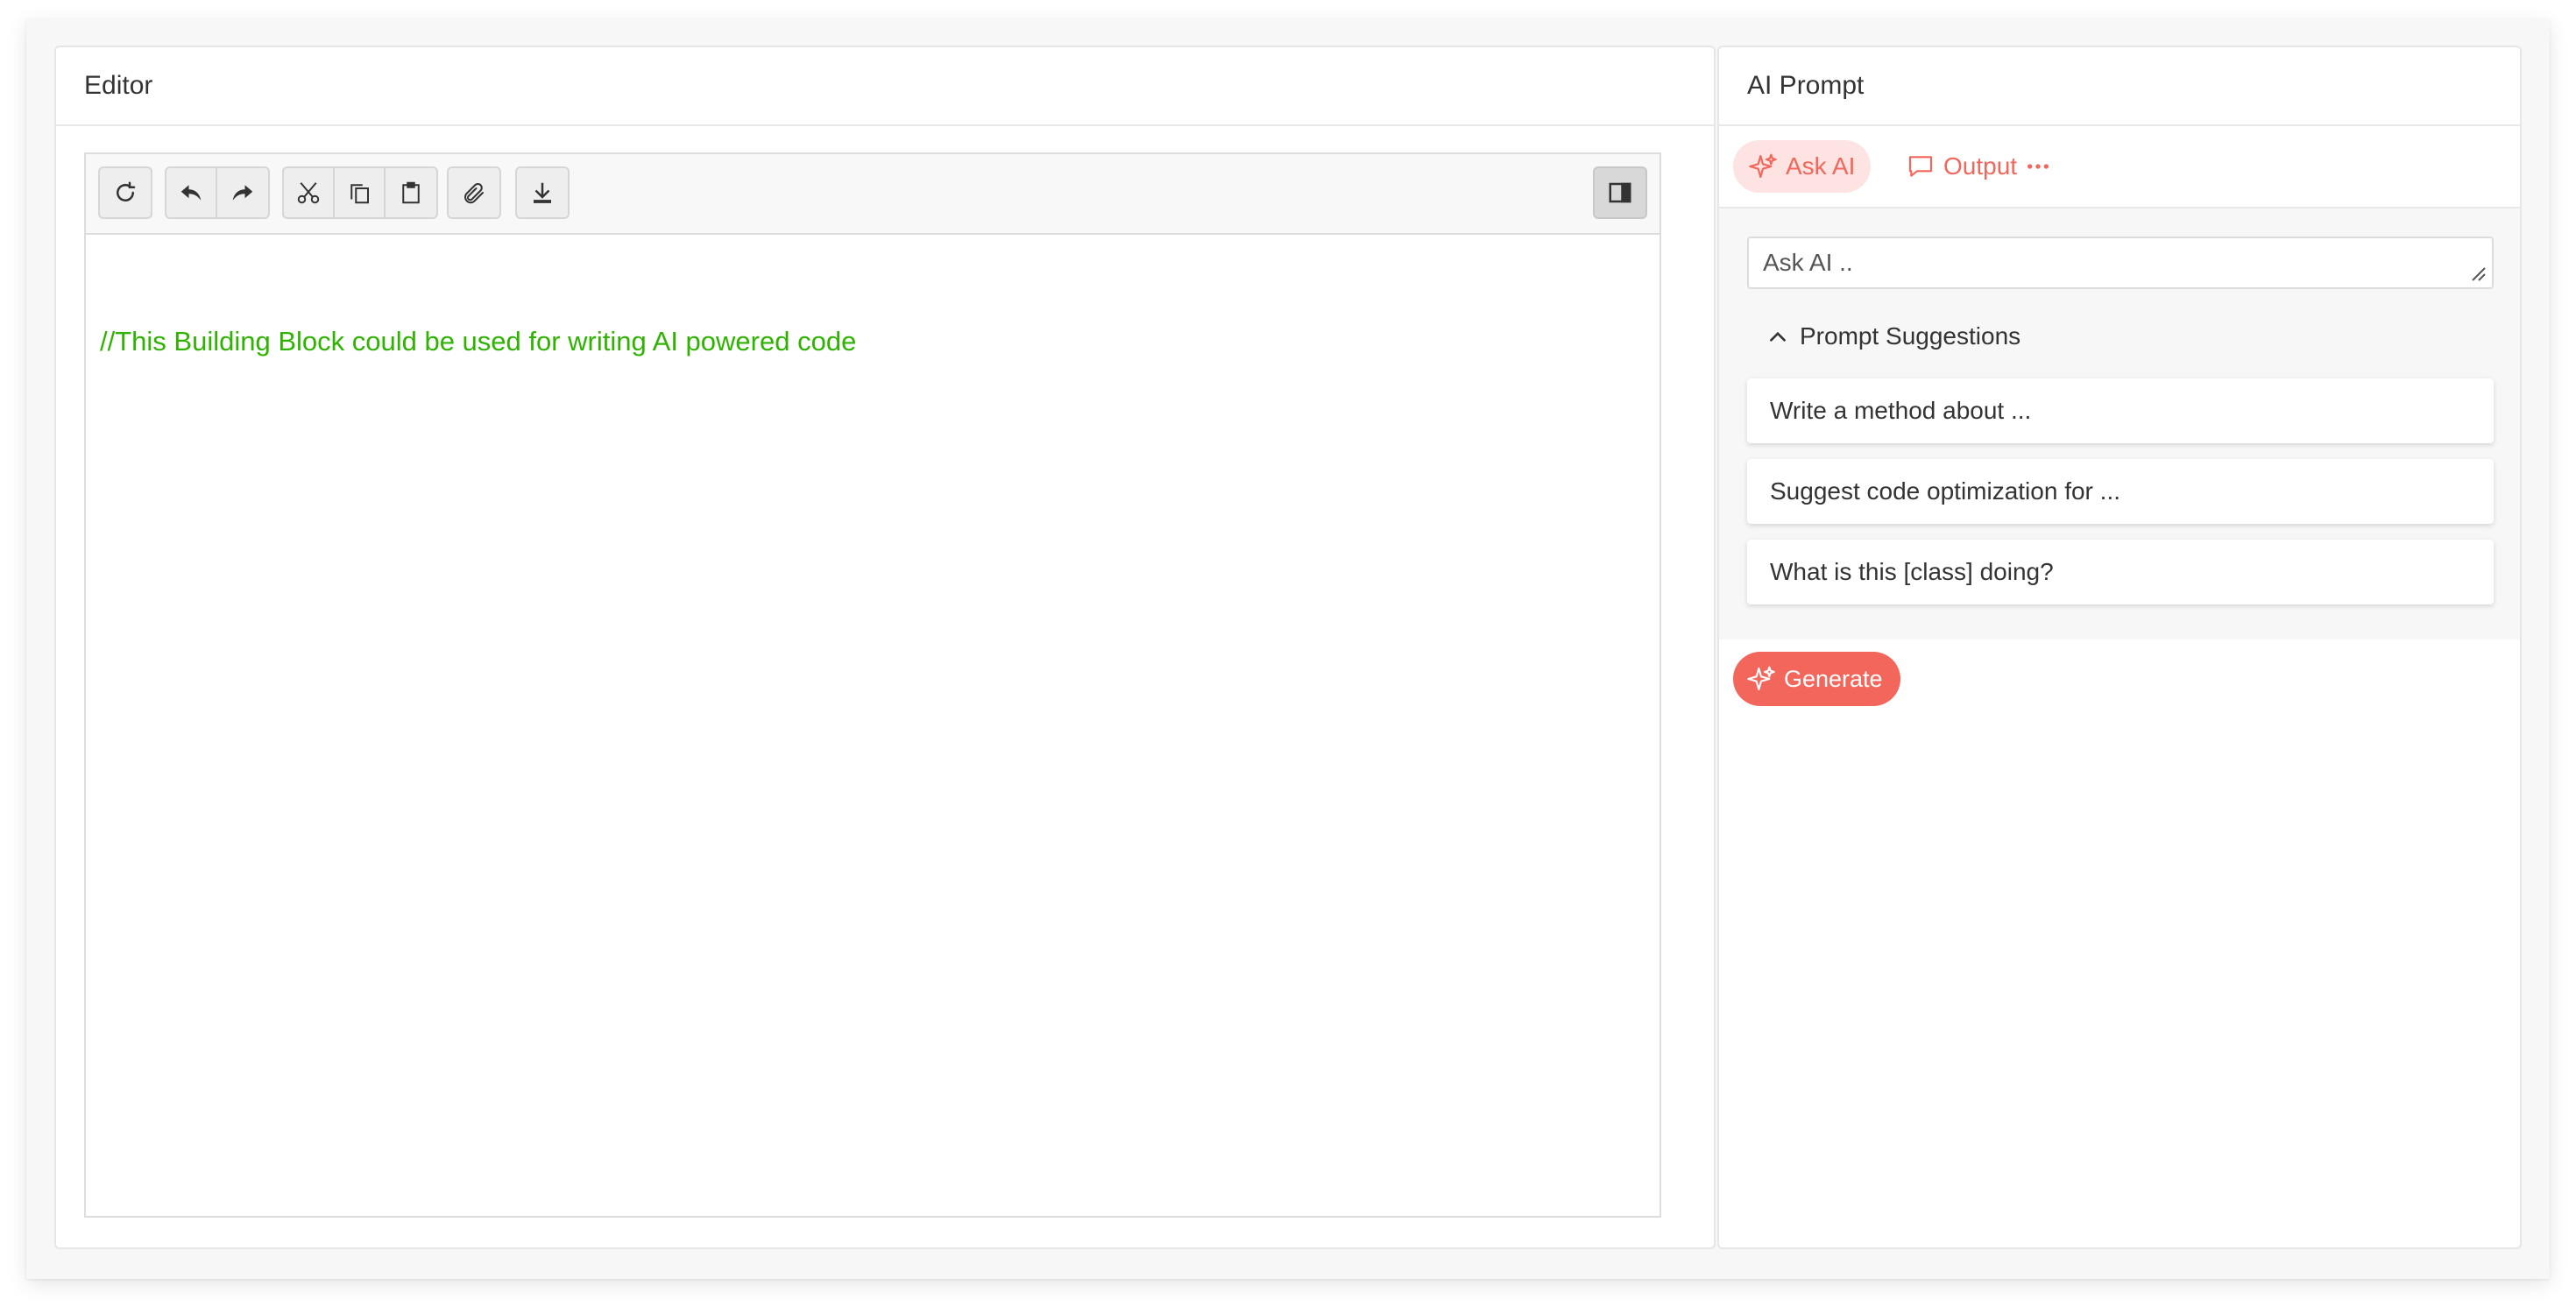 This screenshot has width=2576, height=1314. I want to click on tab-output-label: Output, so click(1980, 166).